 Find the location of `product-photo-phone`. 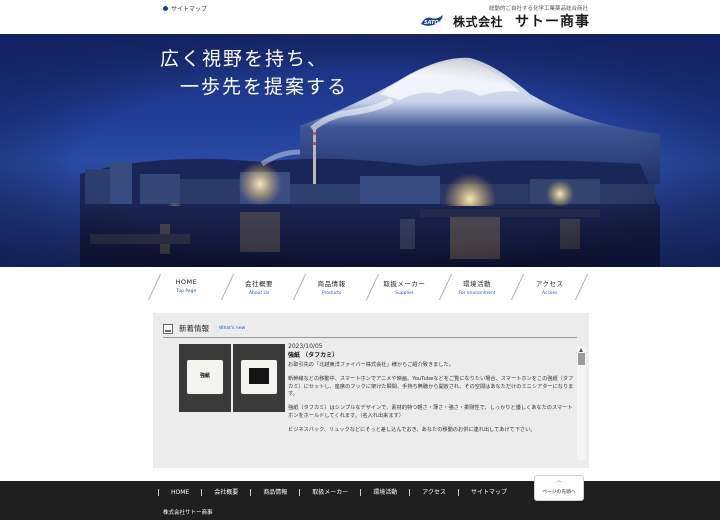

product-photo-phone is located at coordinates (259, 378).